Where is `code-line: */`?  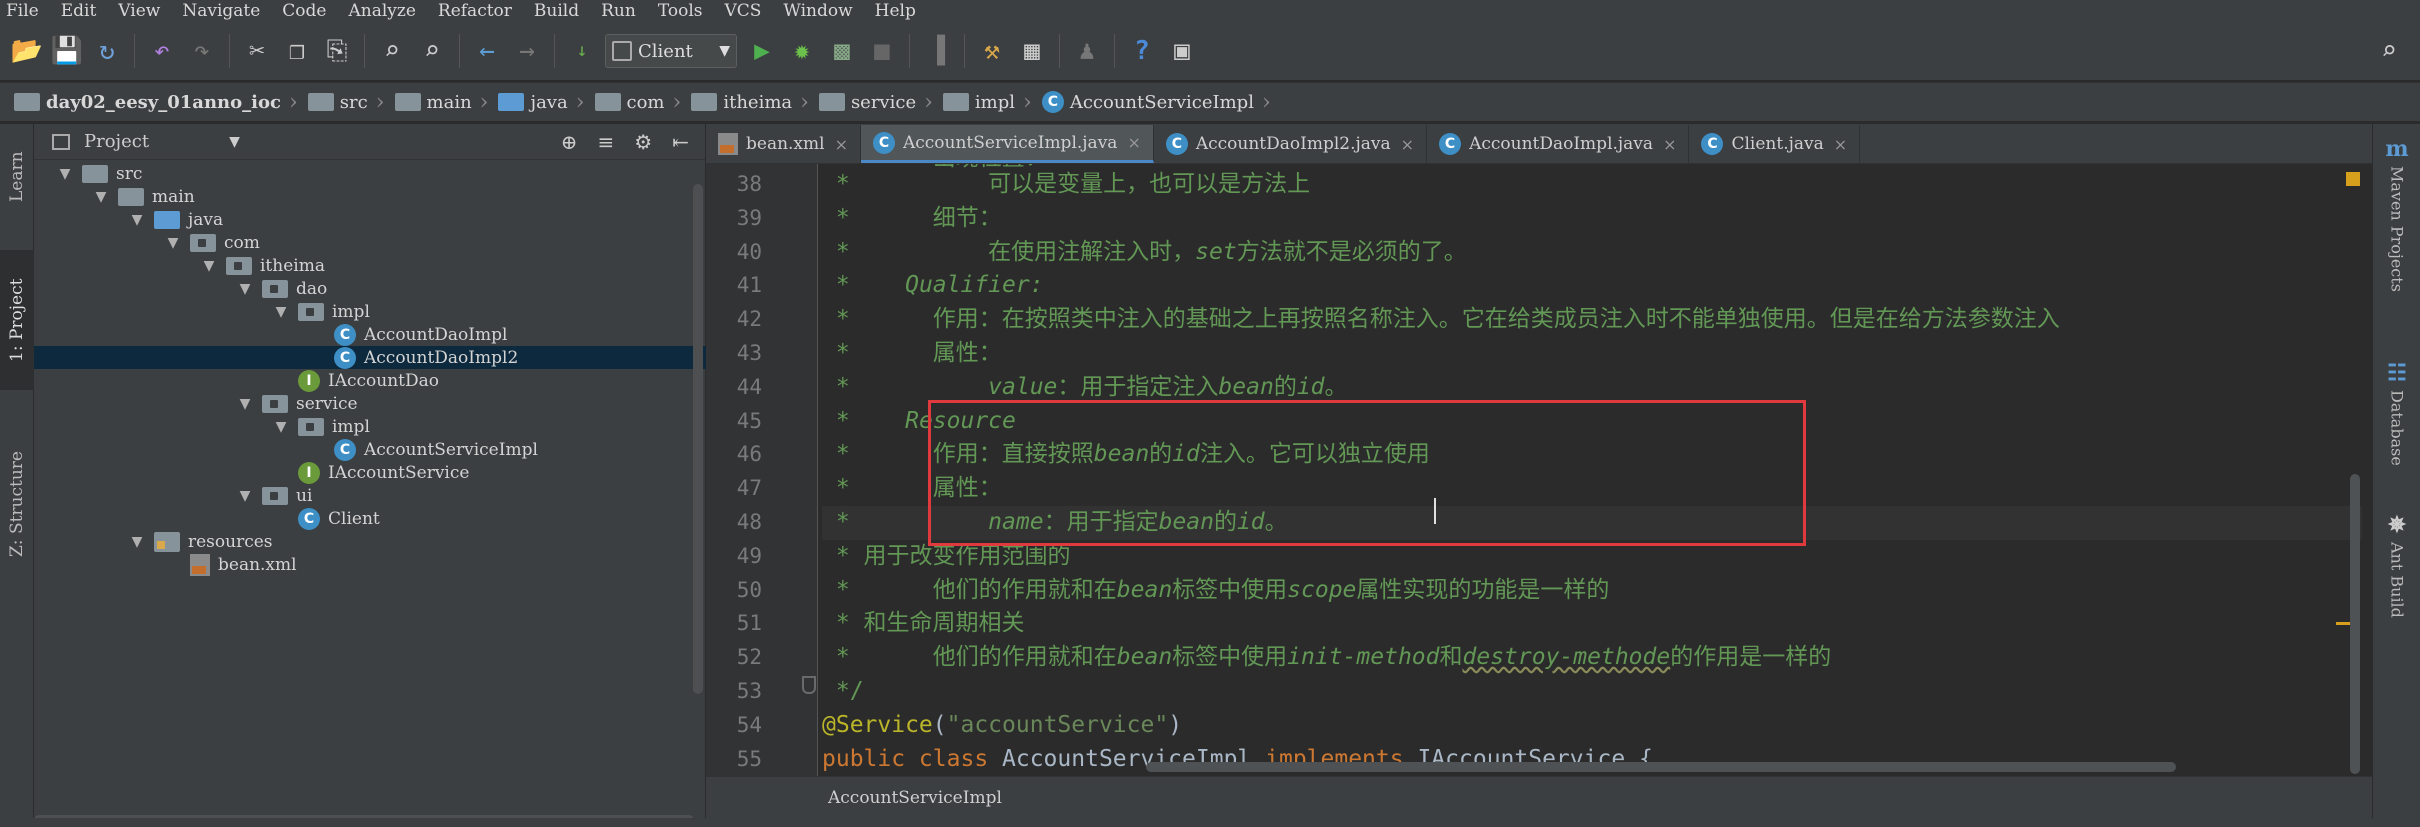
code-line: */ is located at coordinates (1592, 692).